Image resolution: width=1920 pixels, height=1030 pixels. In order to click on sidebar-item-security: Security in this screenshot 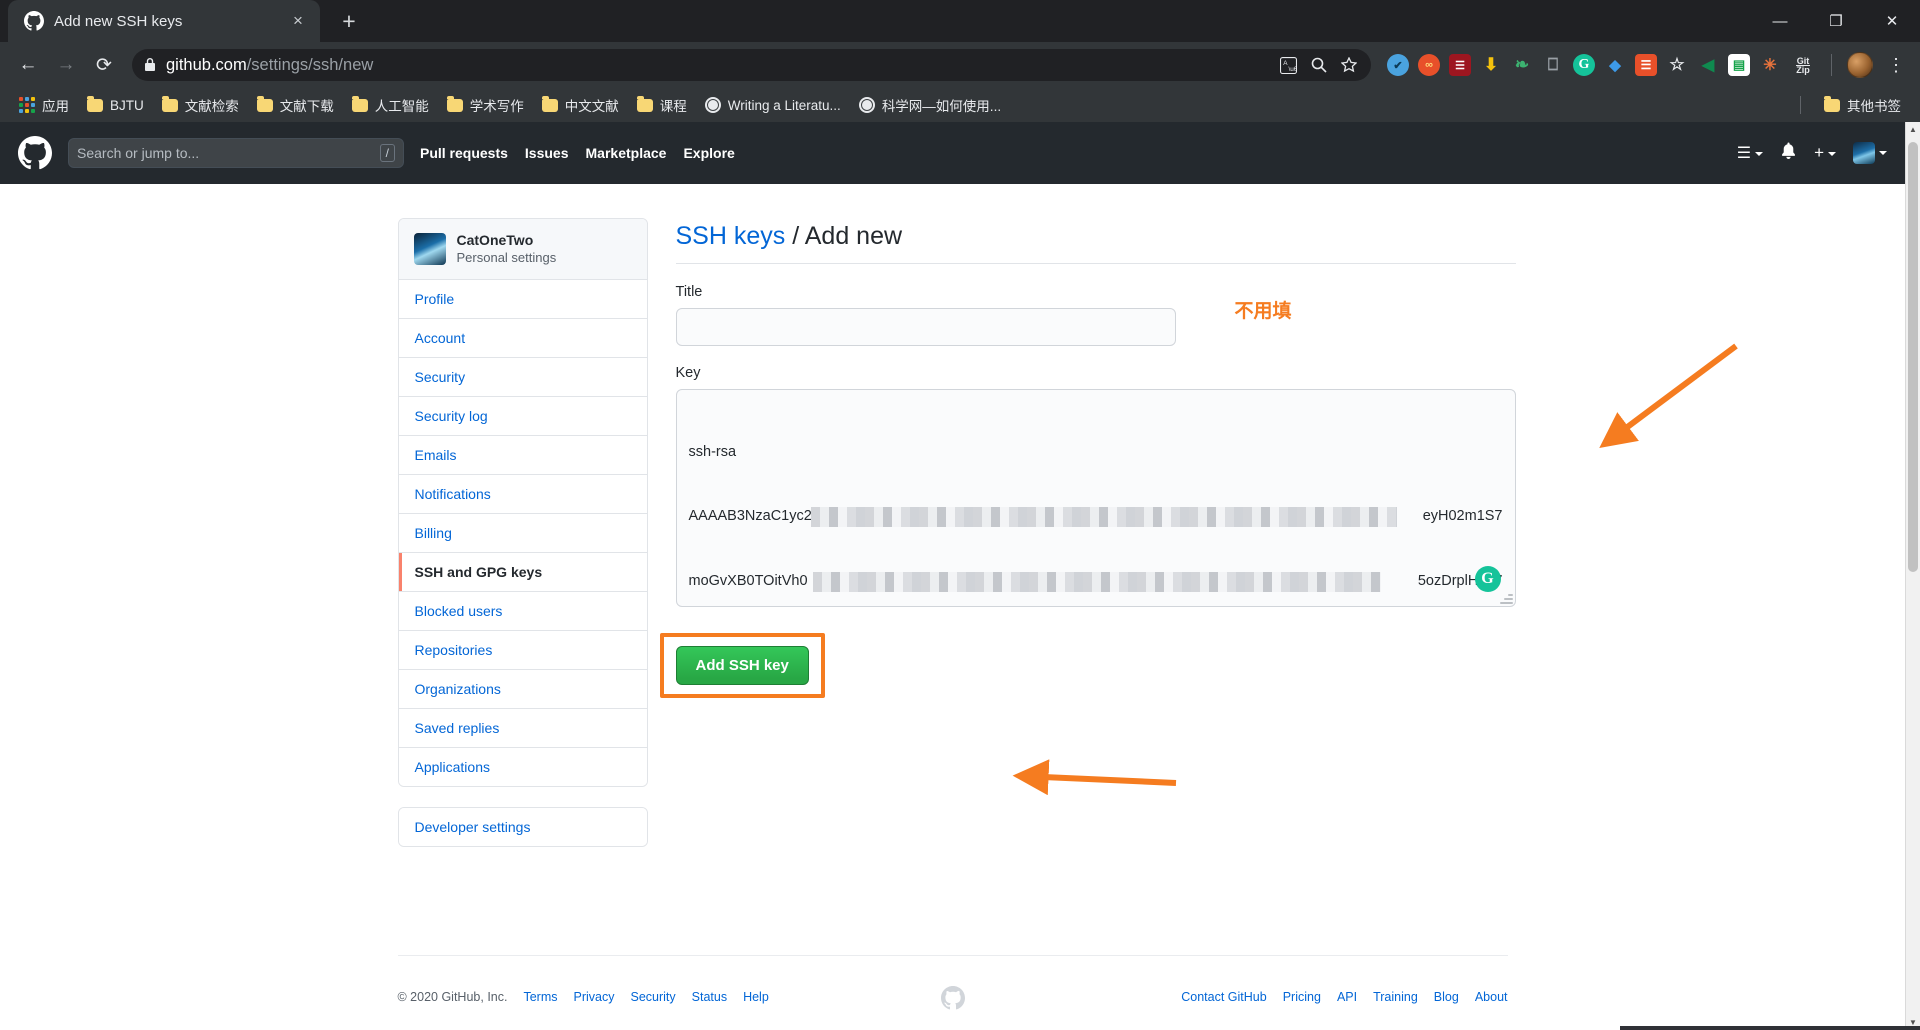, I will do `click(522, 378)`.